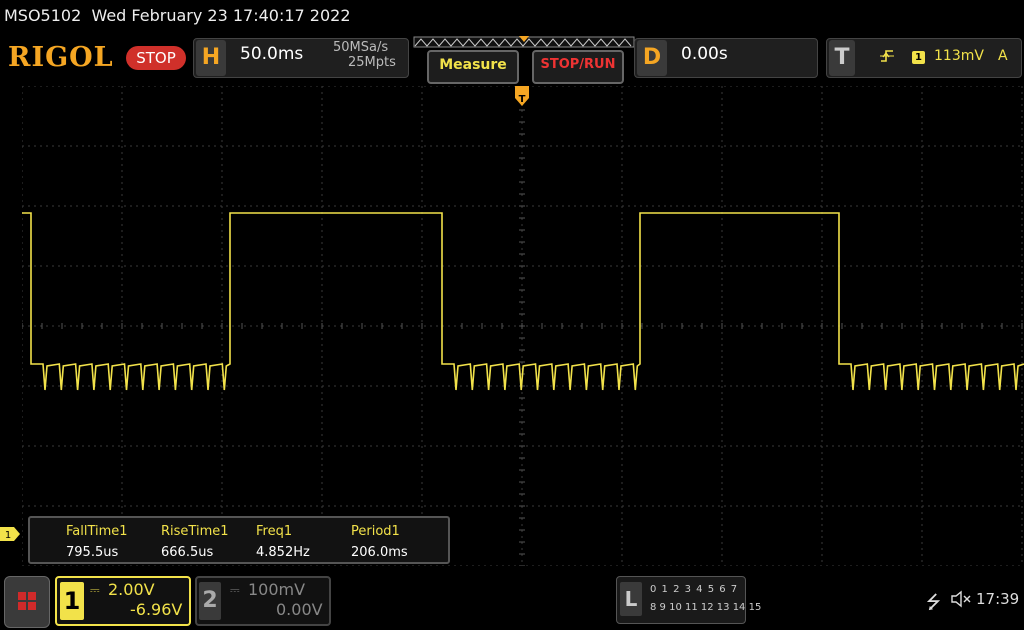 This screenshot has height=630, width=1024. I want to click on trigger-source-badge: 1, so click(918, 57).